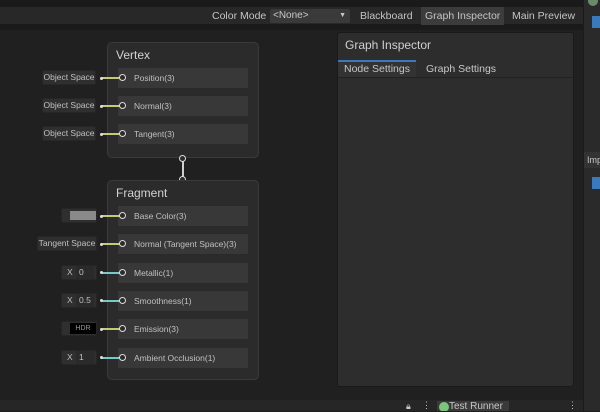 This screenshot has width=600, height=412. What do you see at coordinates (239, 16) in the screenshot?
I see `color-mode-label: Color Mode` at bounding box center [239, 16].